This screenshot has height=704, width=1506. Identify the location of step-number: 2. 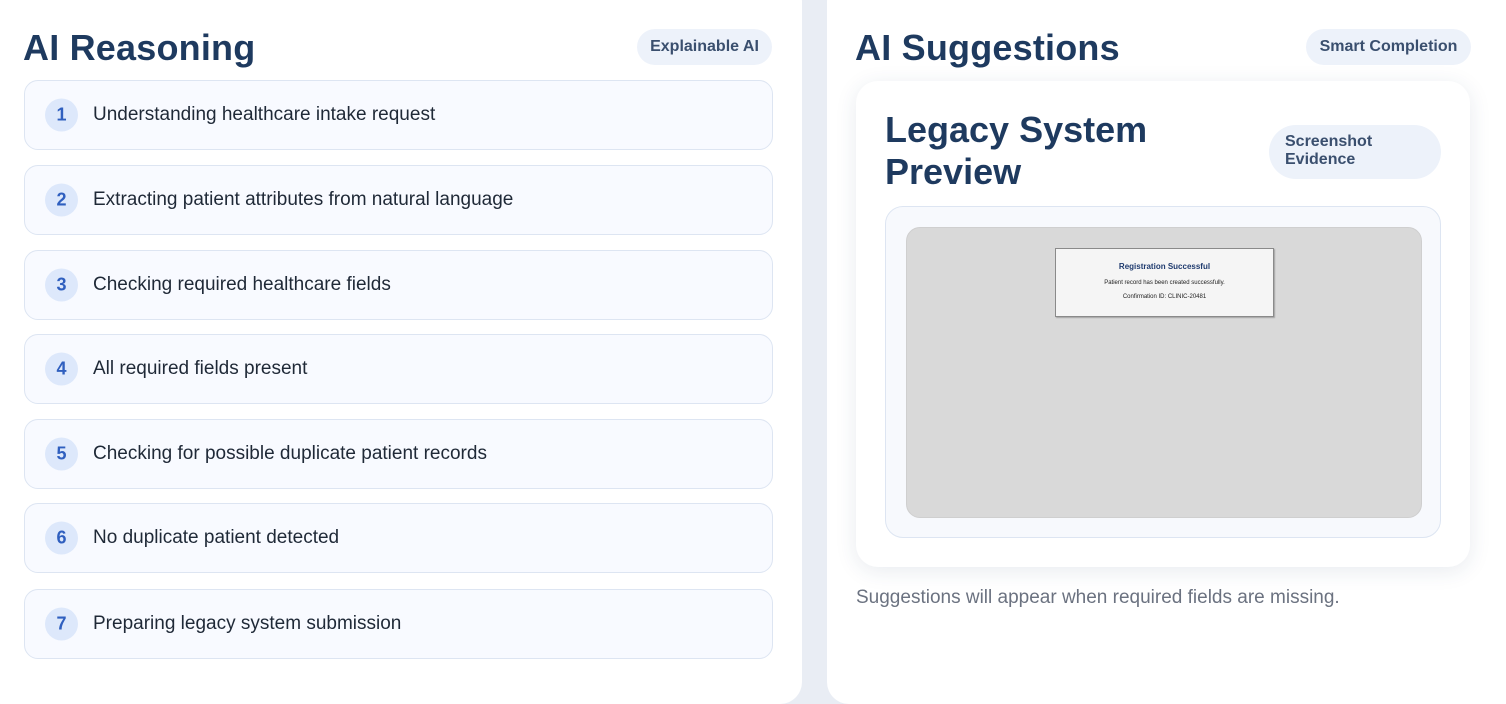
(61, 200).